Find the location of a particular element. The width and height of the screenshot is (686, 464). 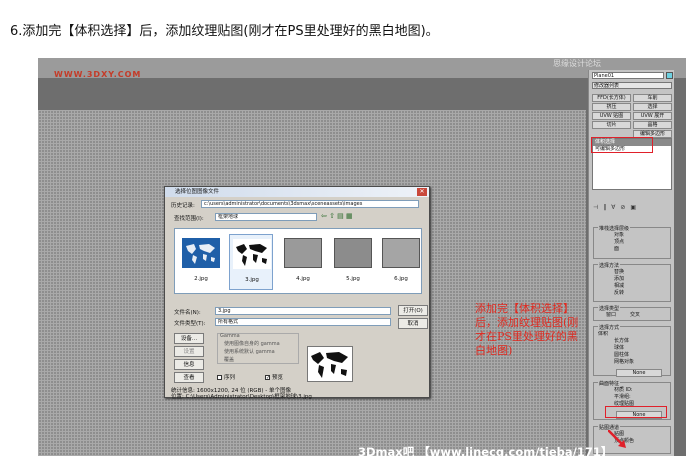

uvw-unwrap-button: UVW 展开 is located at coordinates (652, 116).